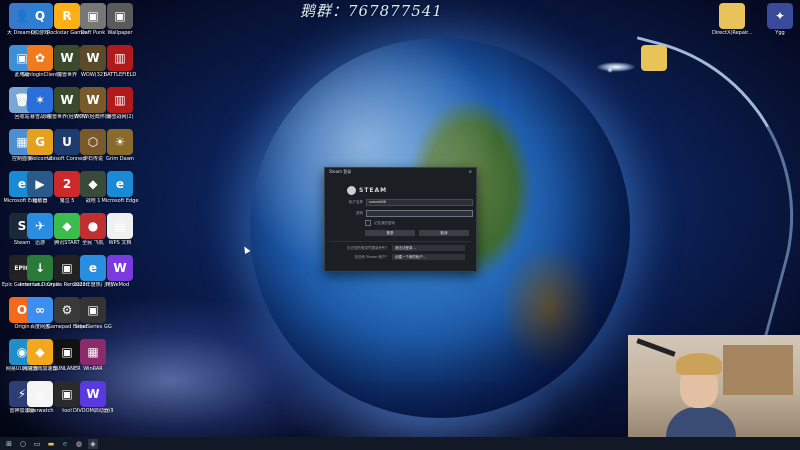  I want to click on steam-brand-text: STEAM, so click(373, 190).